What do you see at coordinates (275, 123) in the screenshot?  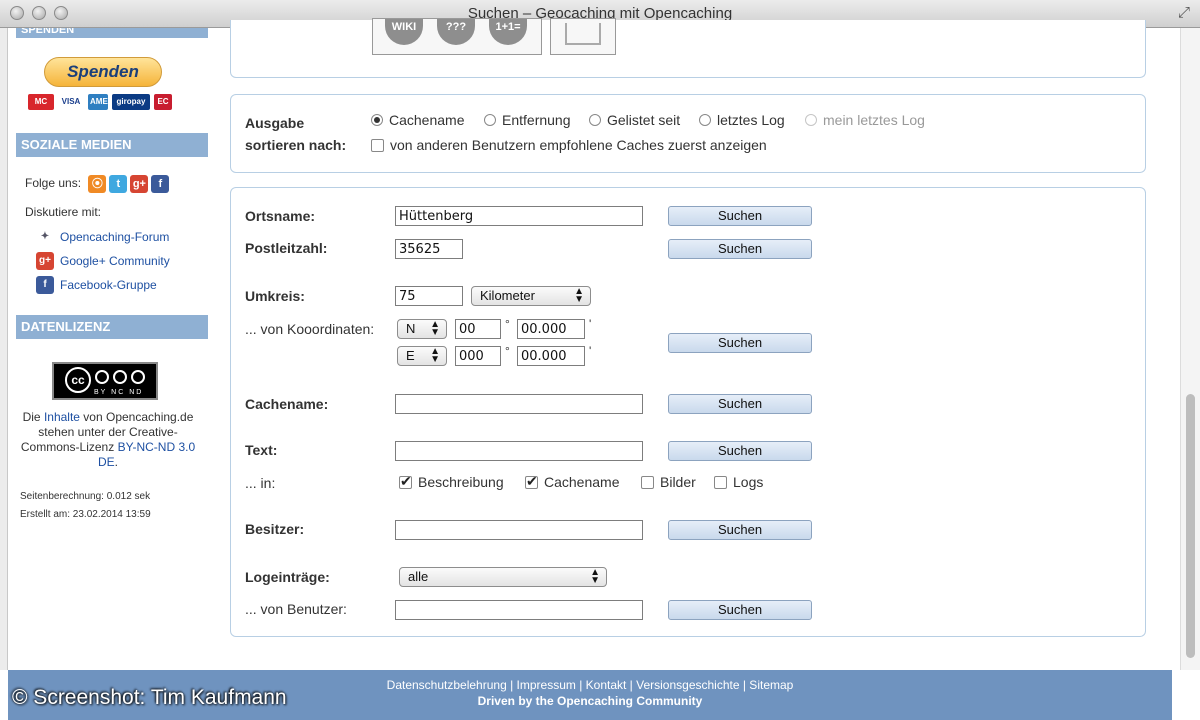 I see `sort-label-line1: Ausgabe` at bounding box center [275, 123].